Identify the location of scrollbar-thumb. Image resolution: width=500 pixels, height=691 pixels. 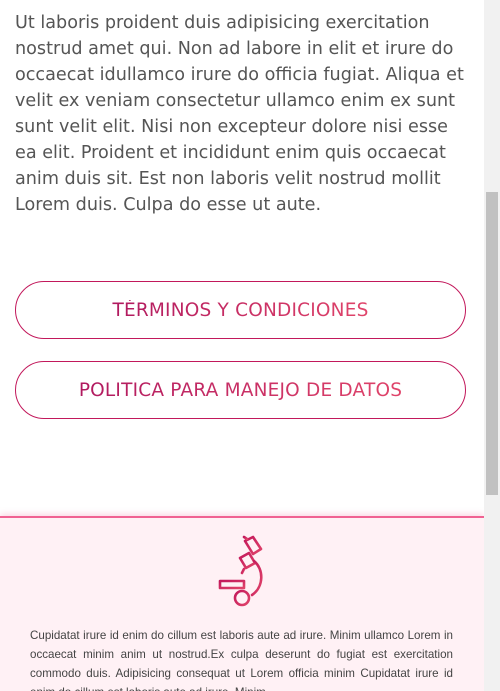
(492, 343).